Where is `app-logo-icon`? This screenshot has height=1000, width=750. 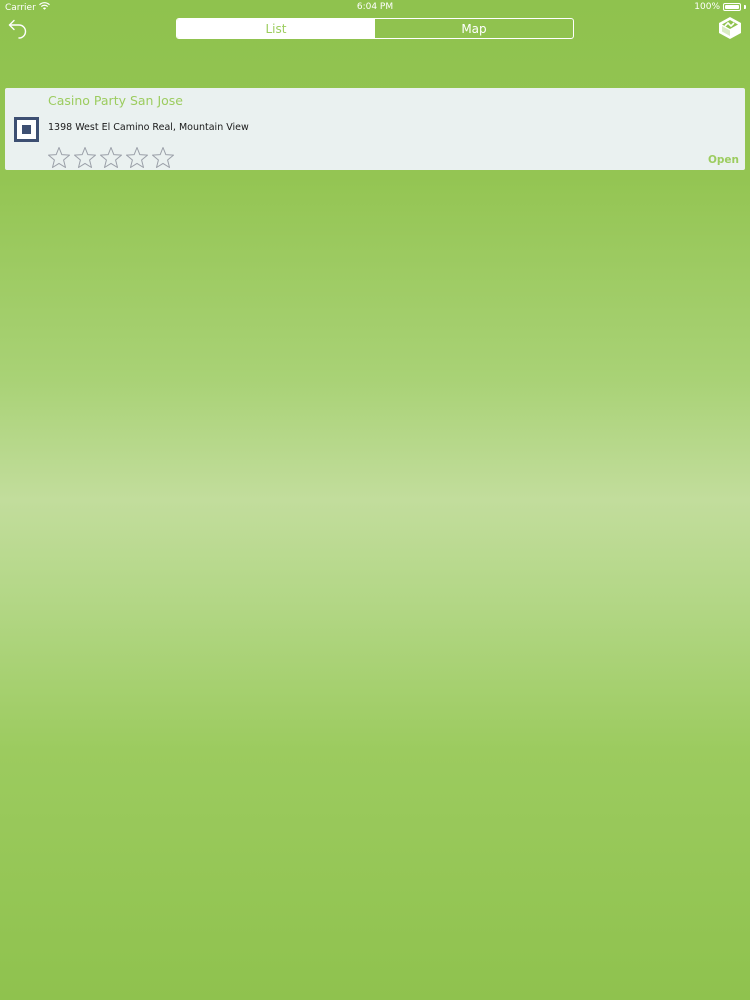
app-logo-icon is located at coordinates (730, 28).